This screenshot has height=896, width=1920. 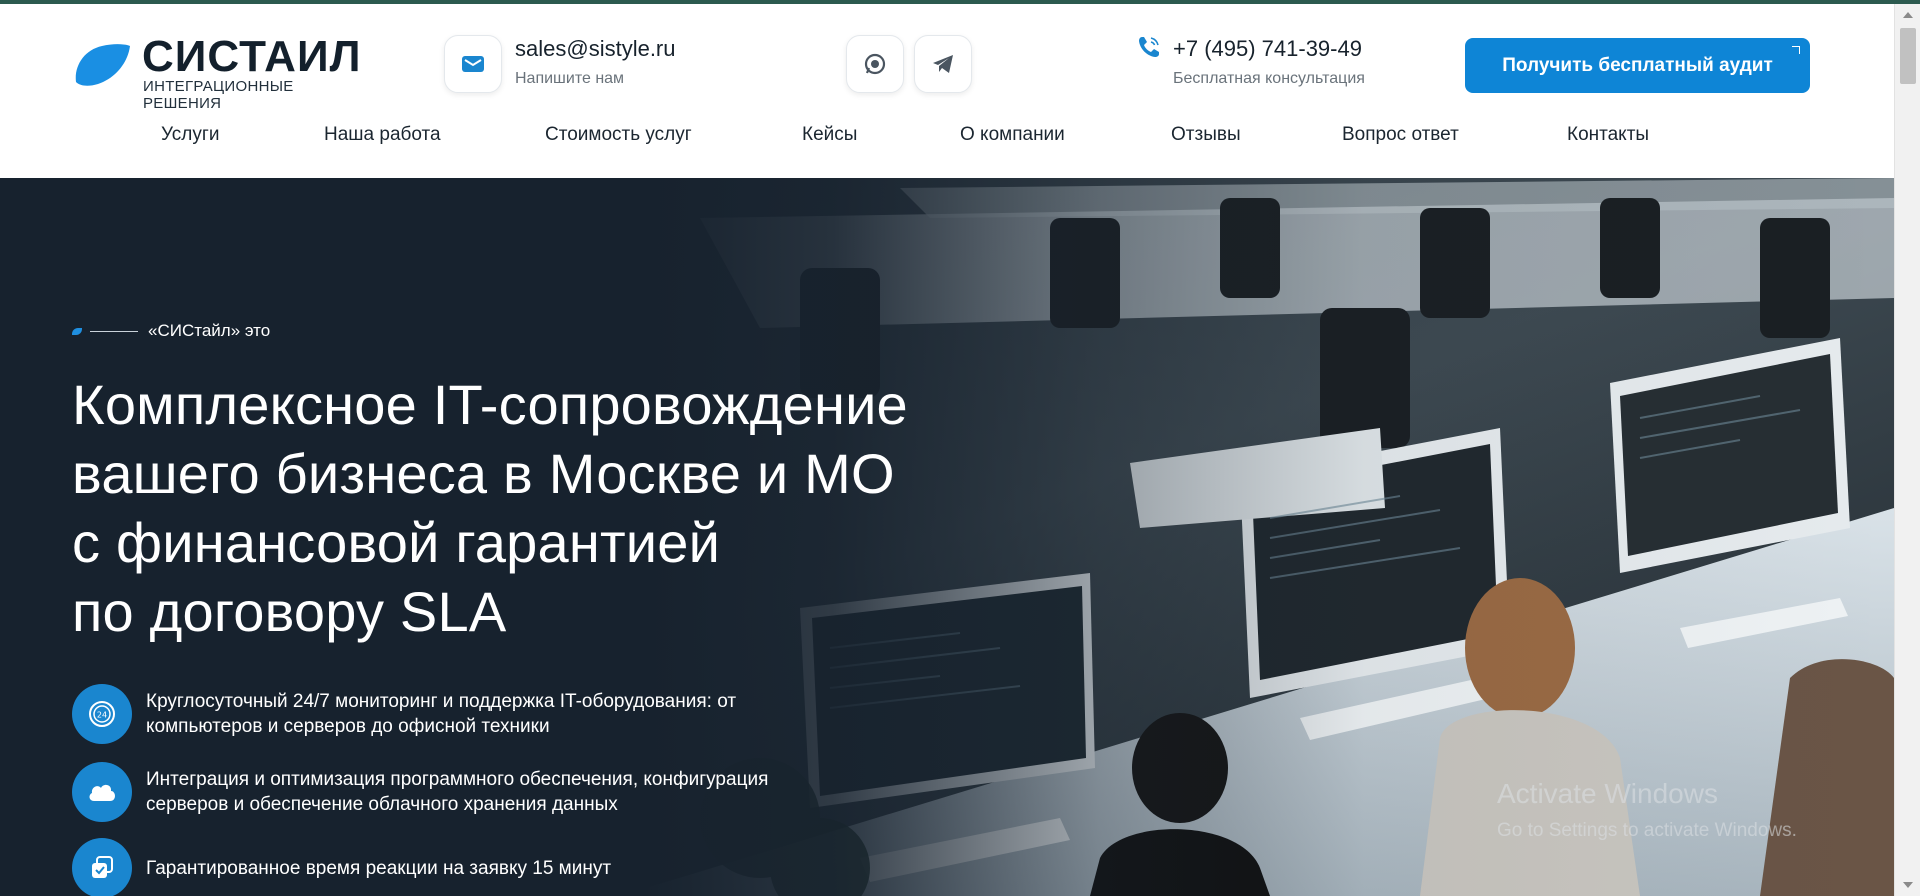 I want to click on corner-arrow-icon, so click(x=1796, y=50).